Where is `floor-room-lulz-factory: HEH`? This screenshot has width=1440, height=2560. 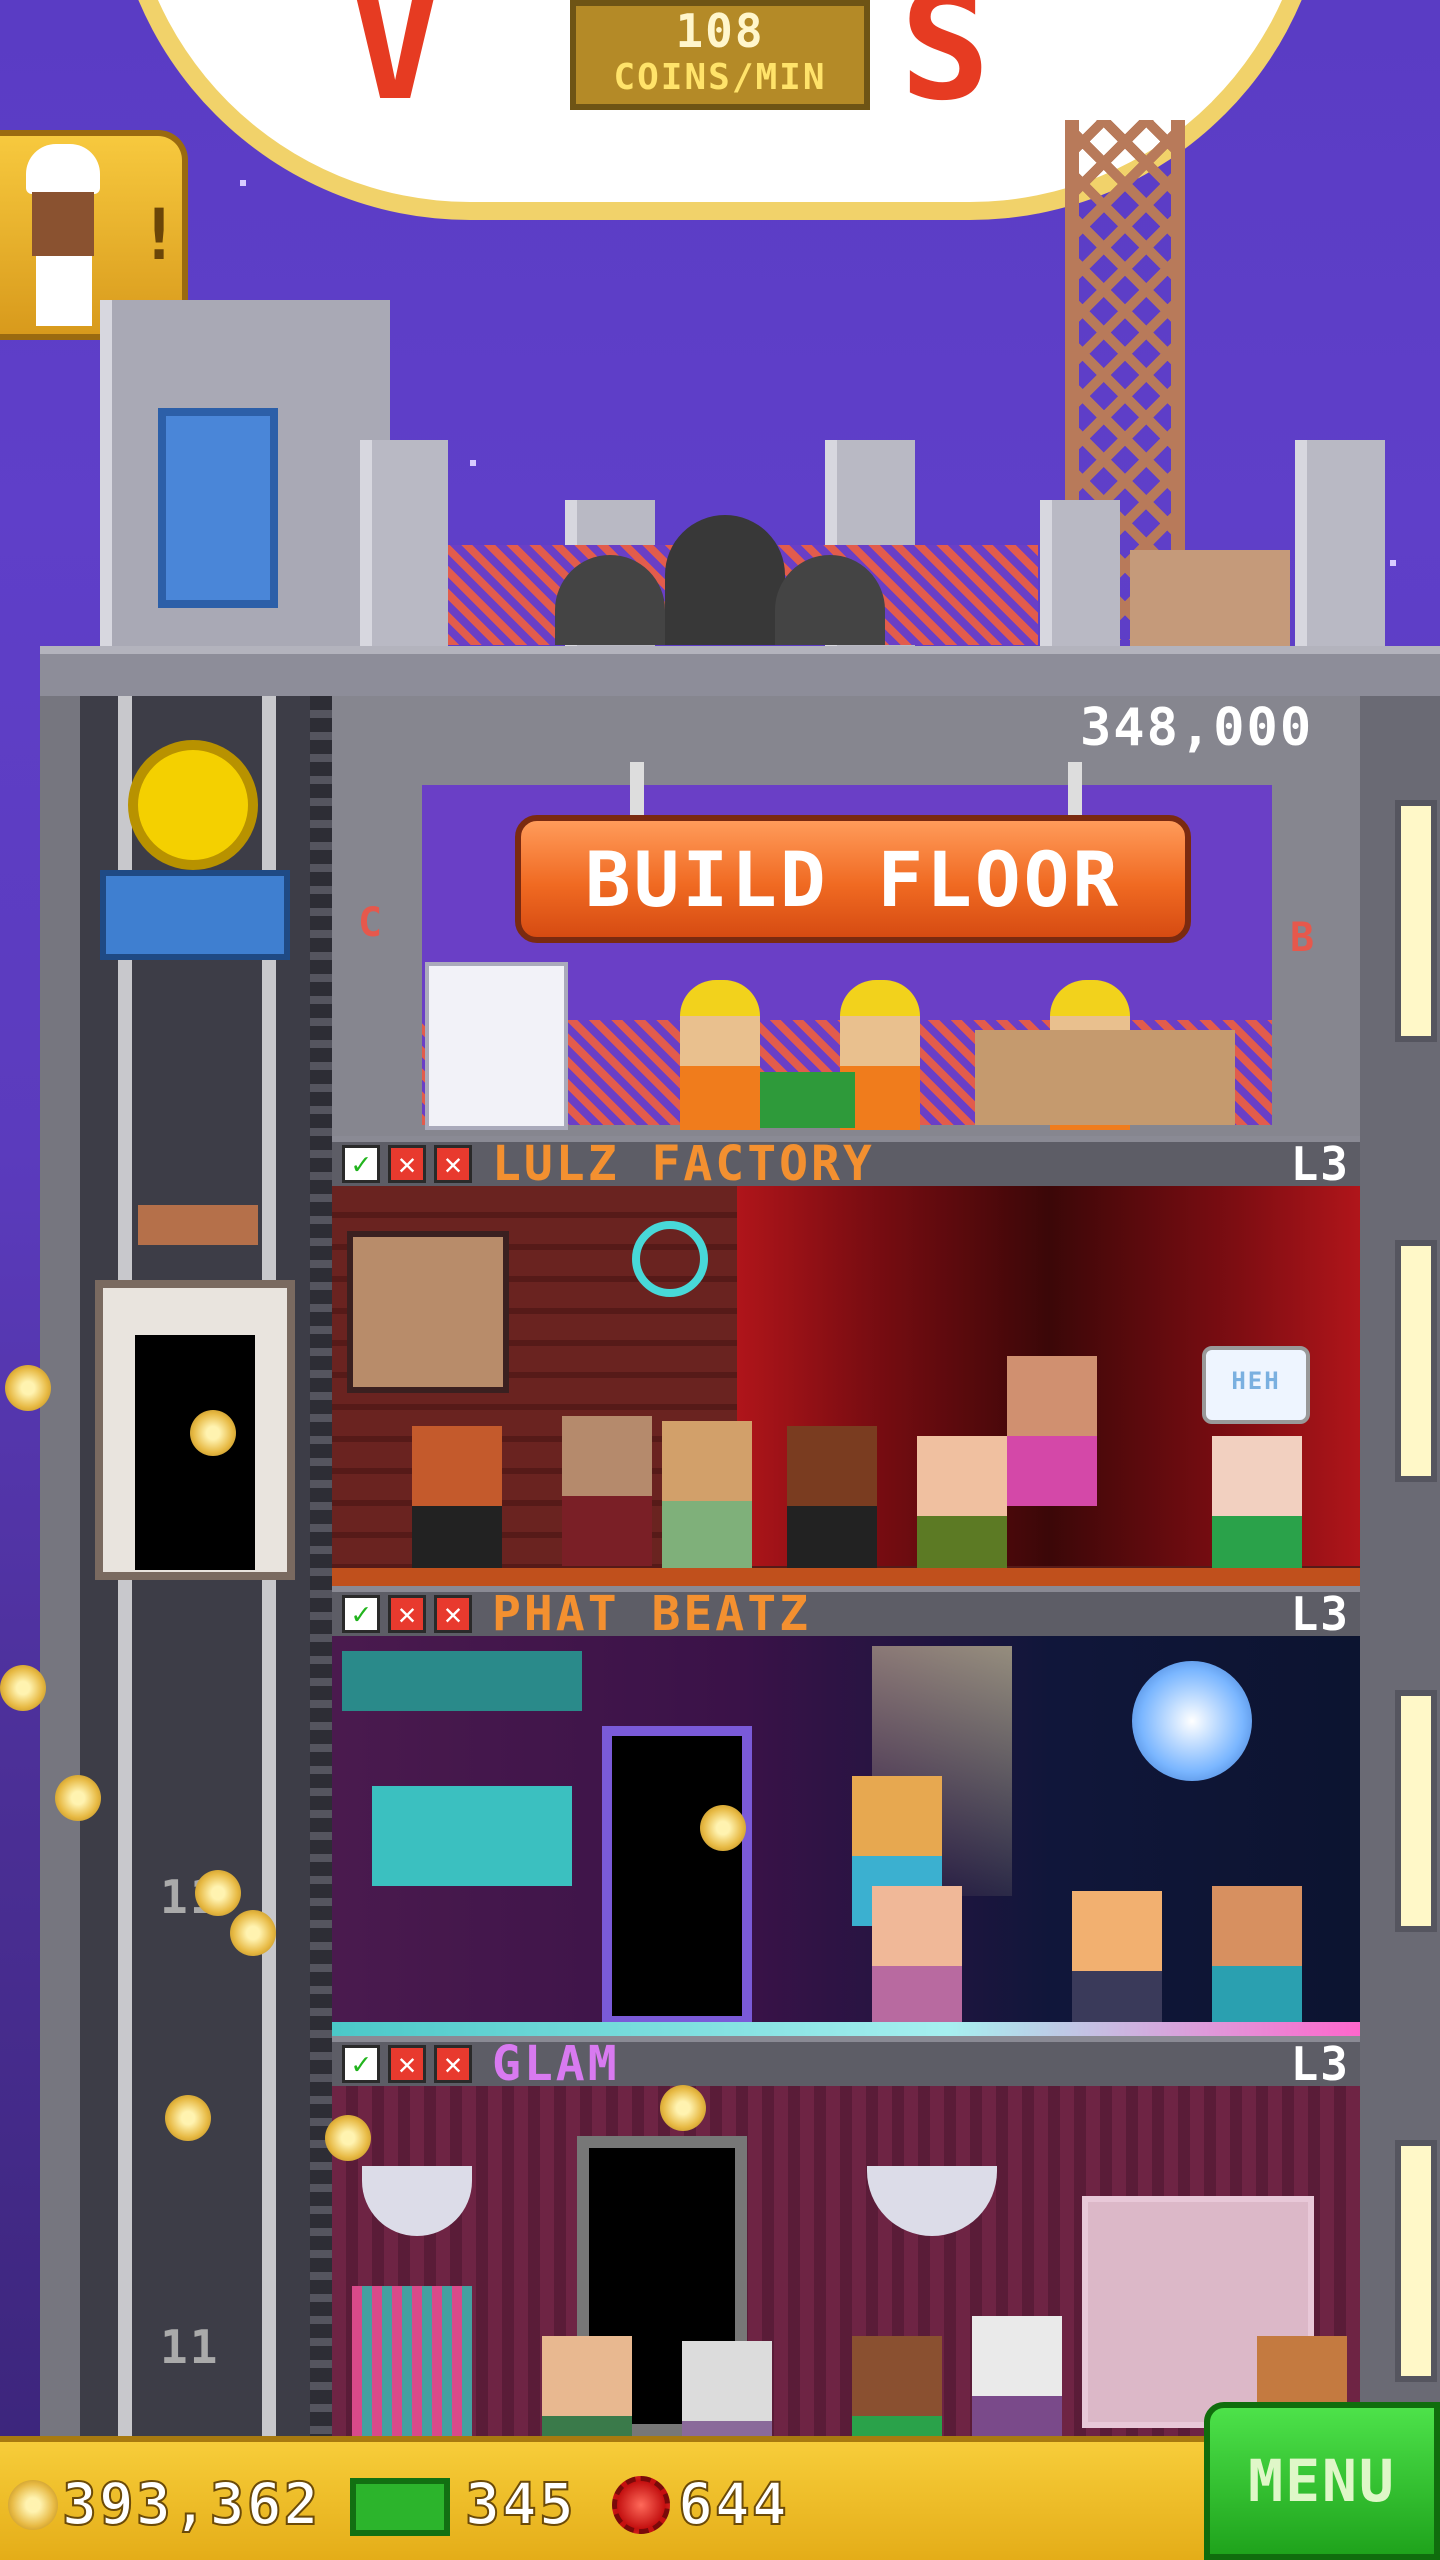 floor-room-lulz-factory: HEH is located at coordinates (846, 1386).